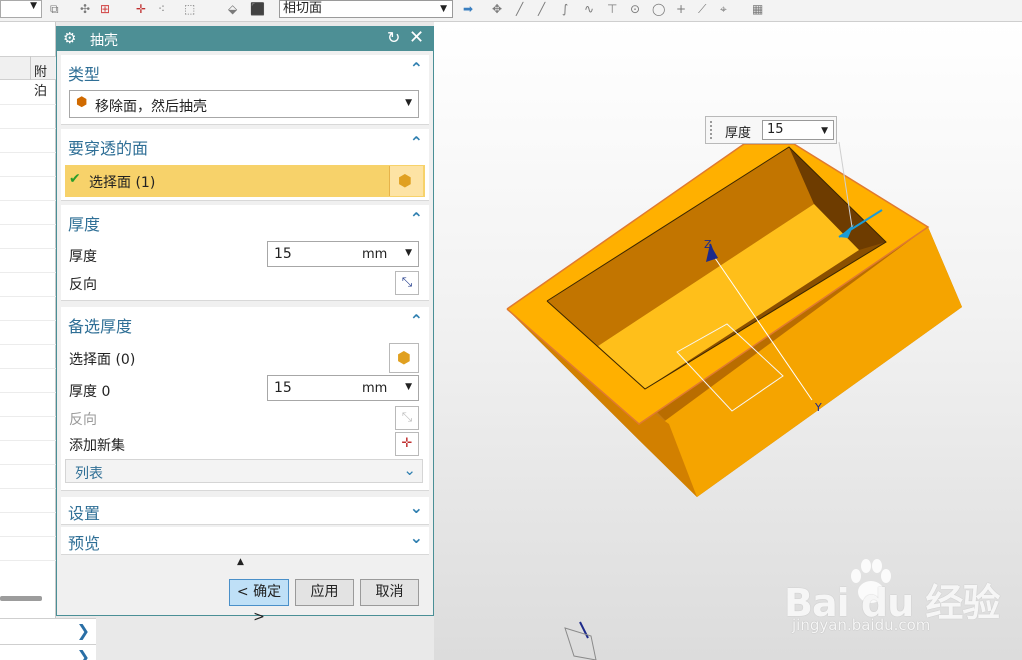 This screenshot has width=1022, height=660. I want to click on thickness-box-value: 15, so click(775, 129).